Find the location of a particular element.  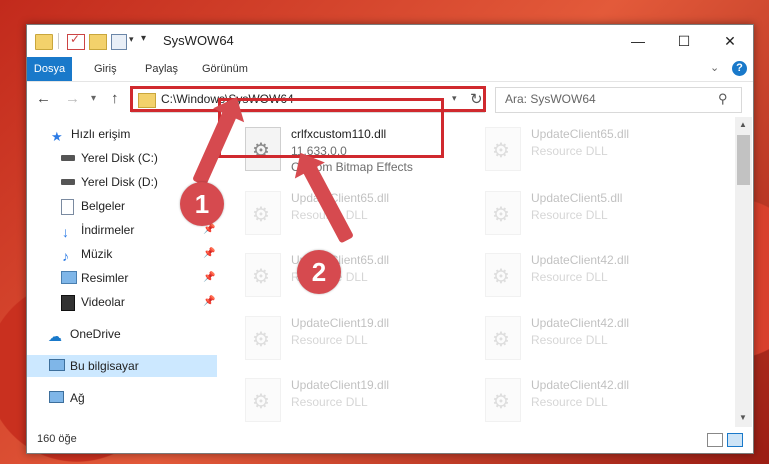

new-folder-icon is located at coordinates (98, 42).